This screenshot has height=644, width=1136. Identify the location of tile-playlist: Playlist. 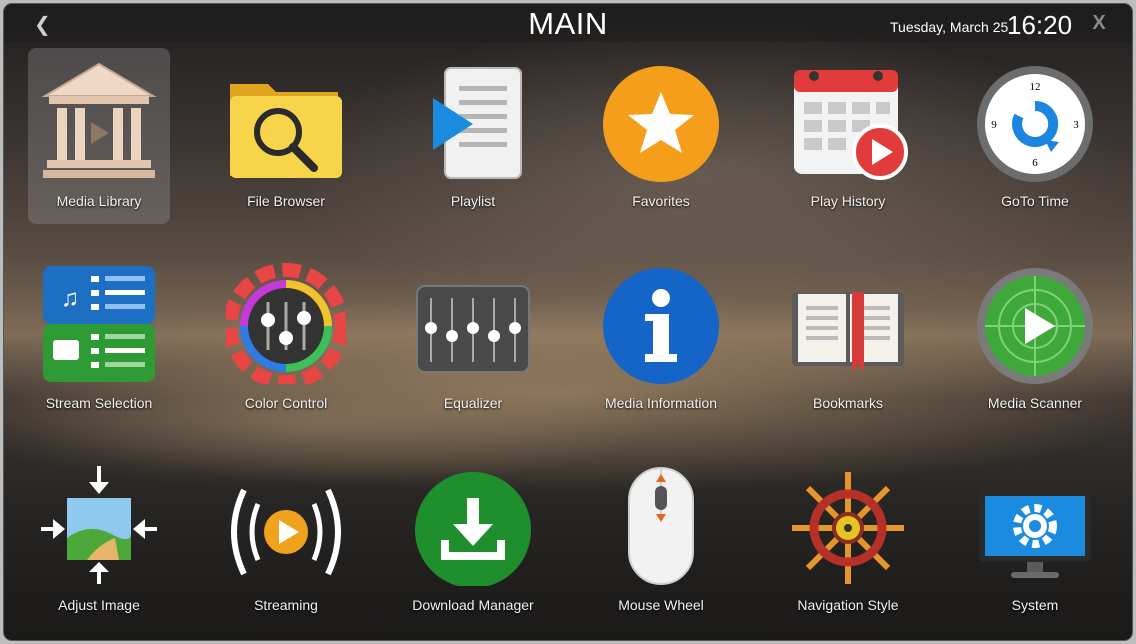
(473, 136).